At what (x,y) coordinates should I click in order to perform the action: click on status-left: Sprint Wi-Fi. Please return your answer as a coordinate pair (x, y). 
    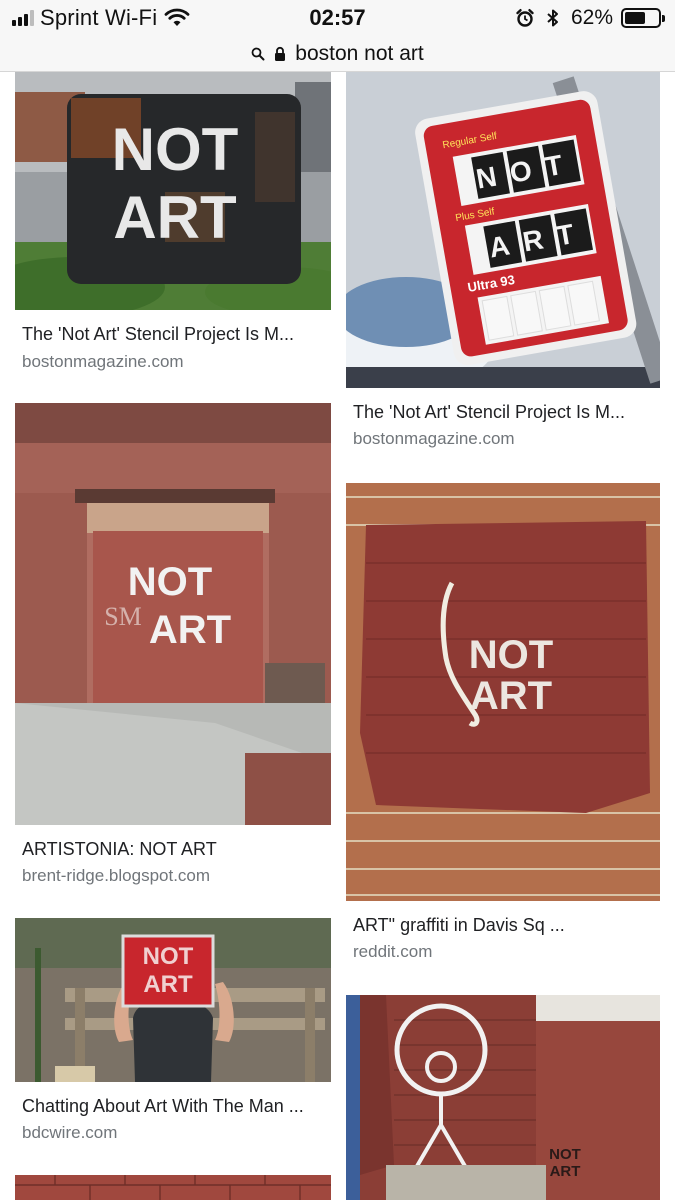
    Looking at the image, I should click on (101, 17).